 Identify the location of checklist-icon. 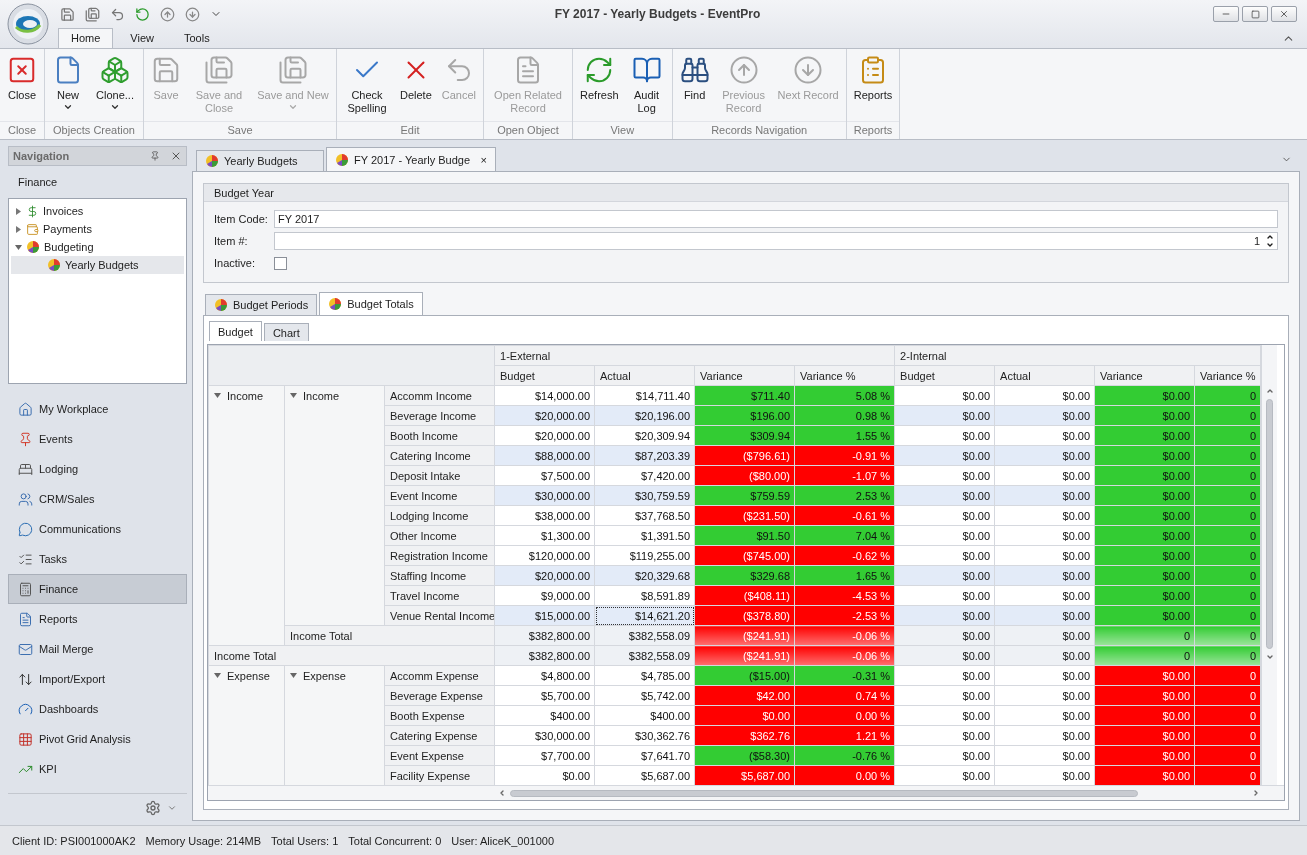
(25, 559).